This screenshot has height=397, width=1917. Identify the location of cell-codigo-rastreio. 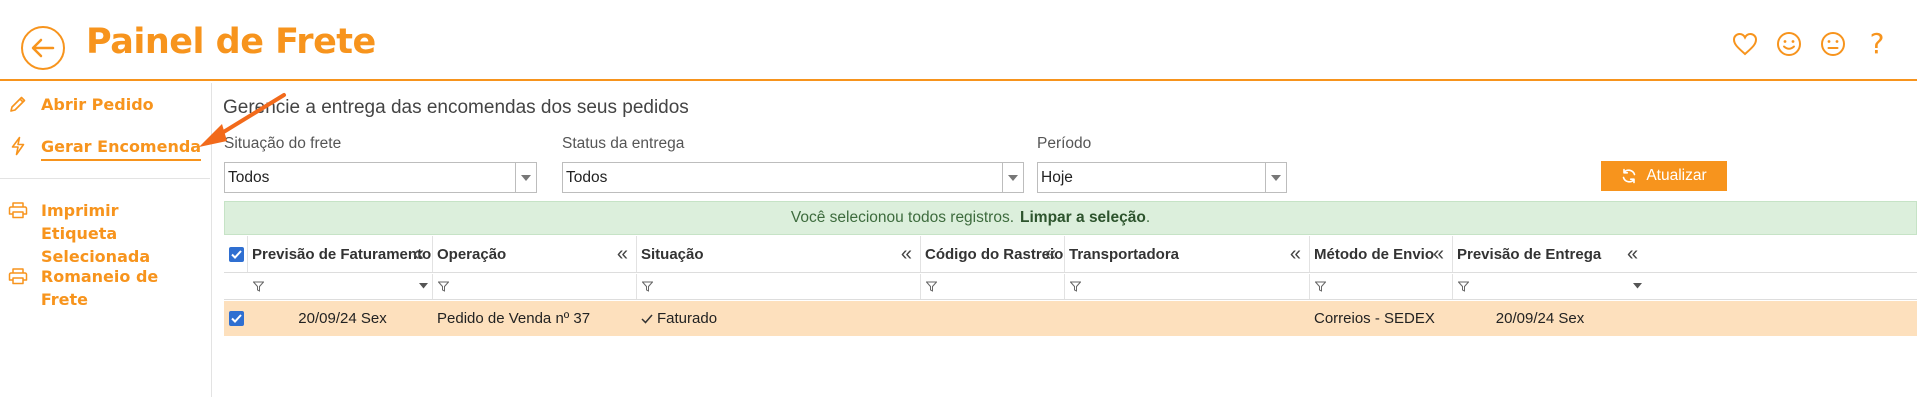
(993, 318).